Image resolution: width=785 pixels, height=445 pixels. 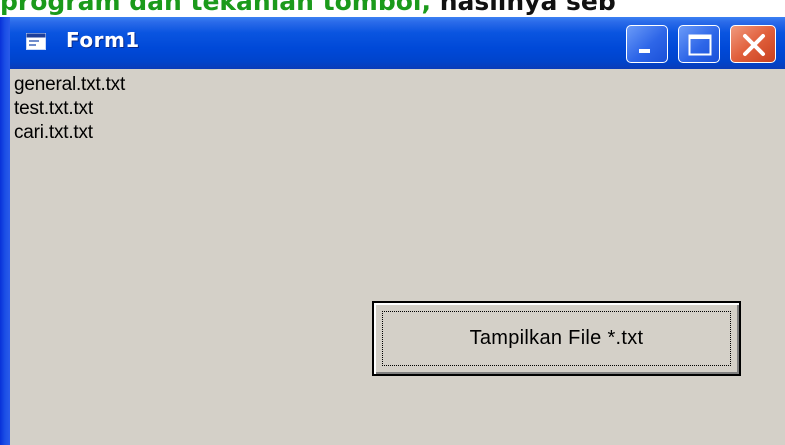 What do you see at coordinates (53, 132) in the screenshot?
I see `file-item: cari.txt.txt` at bounding box center [53, 132].